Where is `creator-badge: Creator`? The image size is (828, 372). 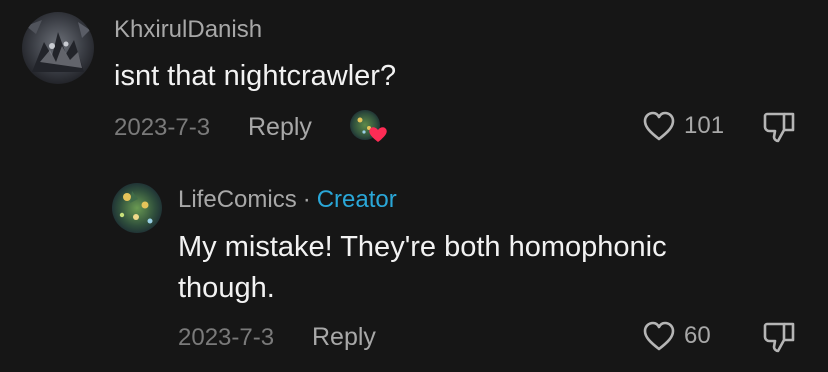
creator-badge: Creator is located at coordinates (356, 199).